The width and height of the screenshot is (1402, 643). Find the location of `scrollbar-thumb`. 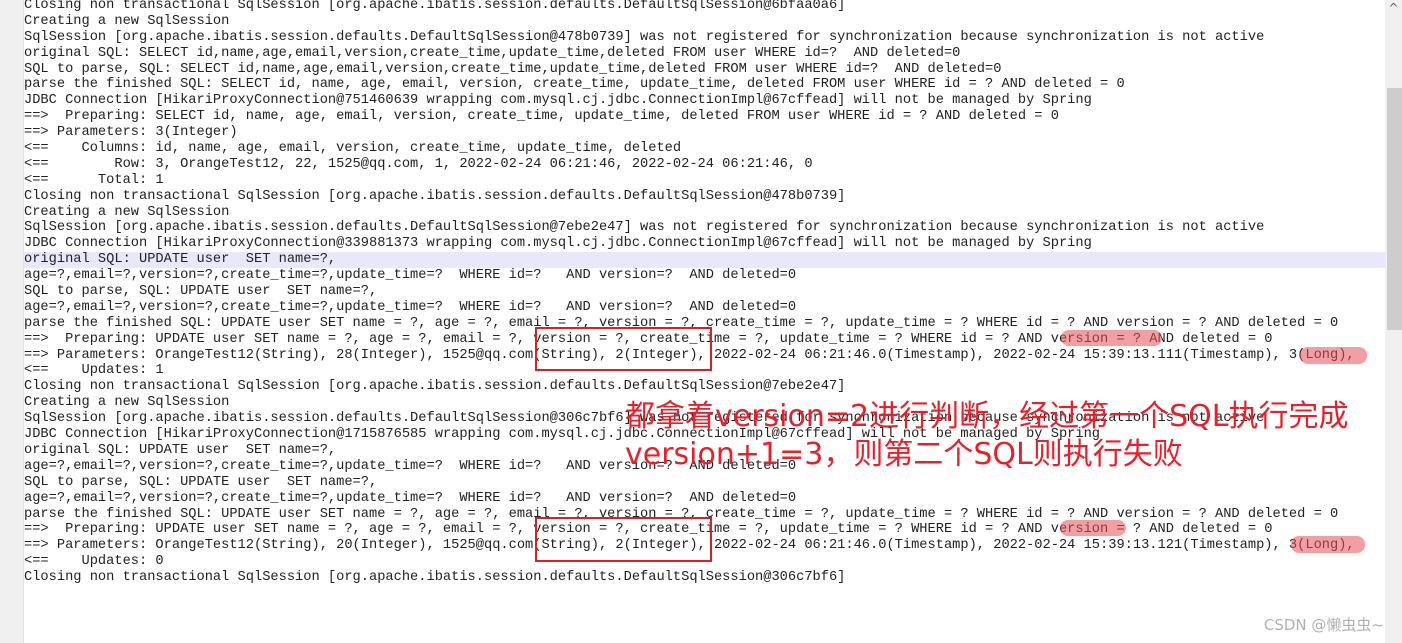

scrollbar-thumb is located at coordinates (1394, 209).